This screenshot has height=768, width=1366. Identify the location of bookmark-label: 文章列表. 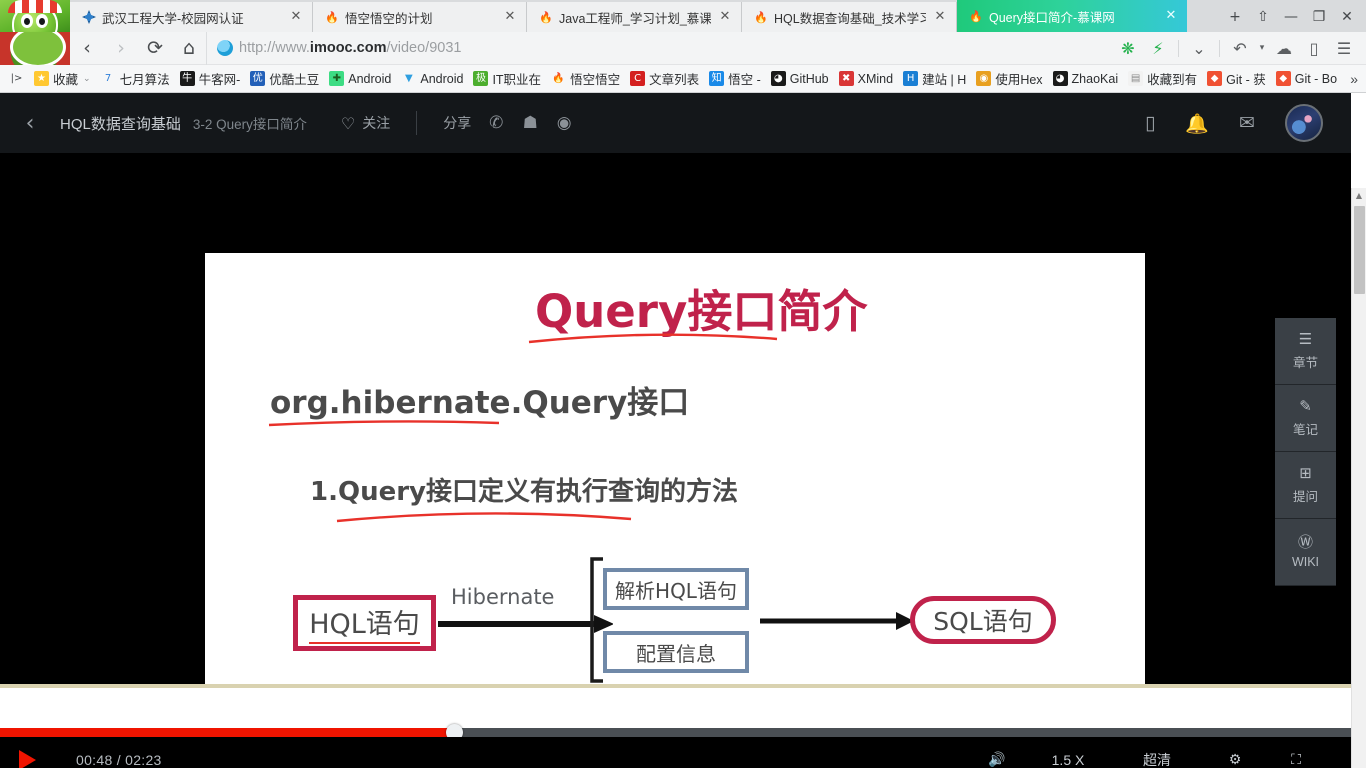
(674, 80).